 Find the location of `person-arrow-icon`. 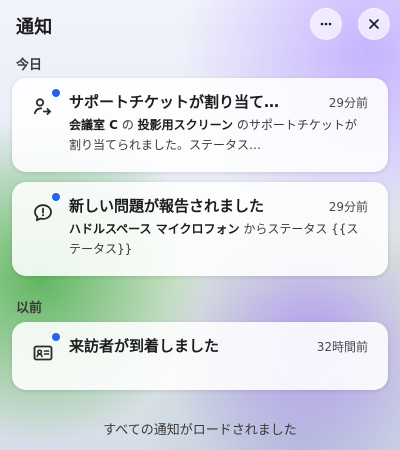

person-arrow-icon is located at coordinates (43, 107).